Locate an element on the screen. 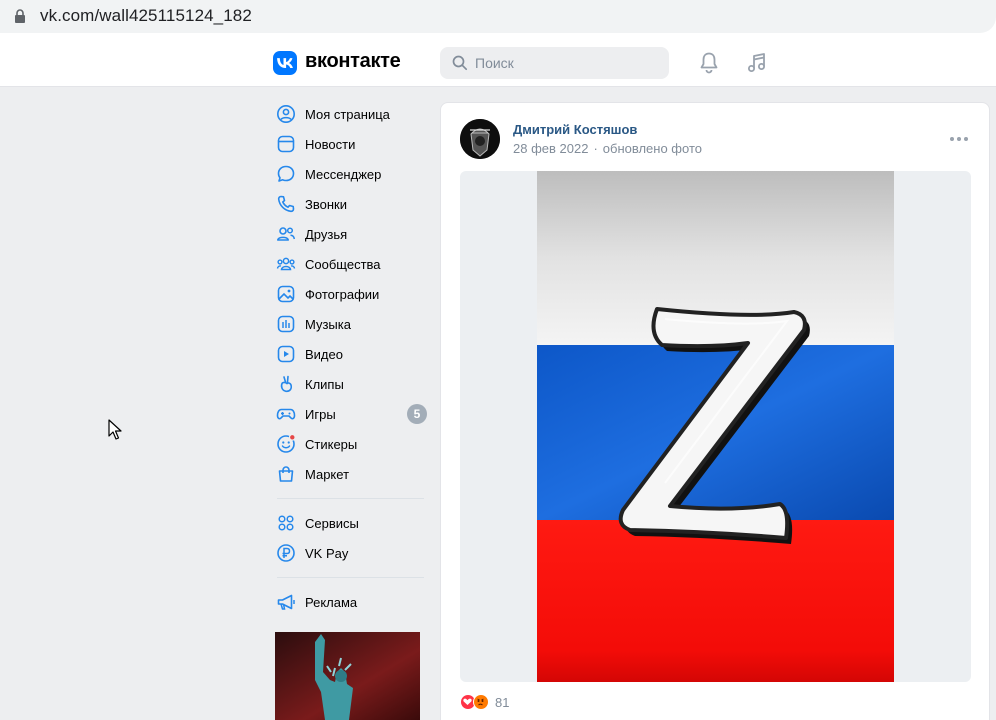  site-header: вконтакте is located at coordinates (498, 62).